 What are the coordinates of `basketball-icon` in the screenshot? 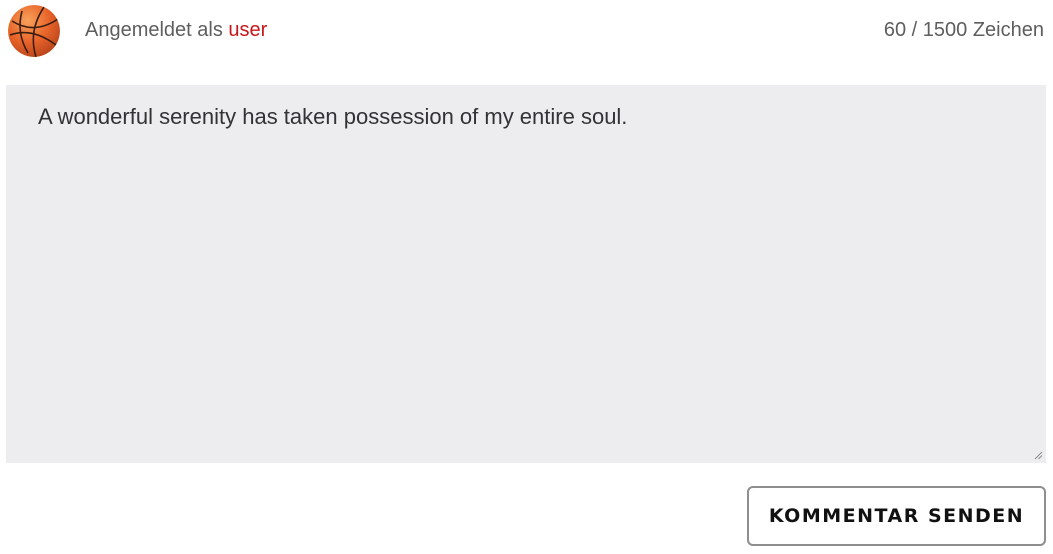 It's located at (34, 31).